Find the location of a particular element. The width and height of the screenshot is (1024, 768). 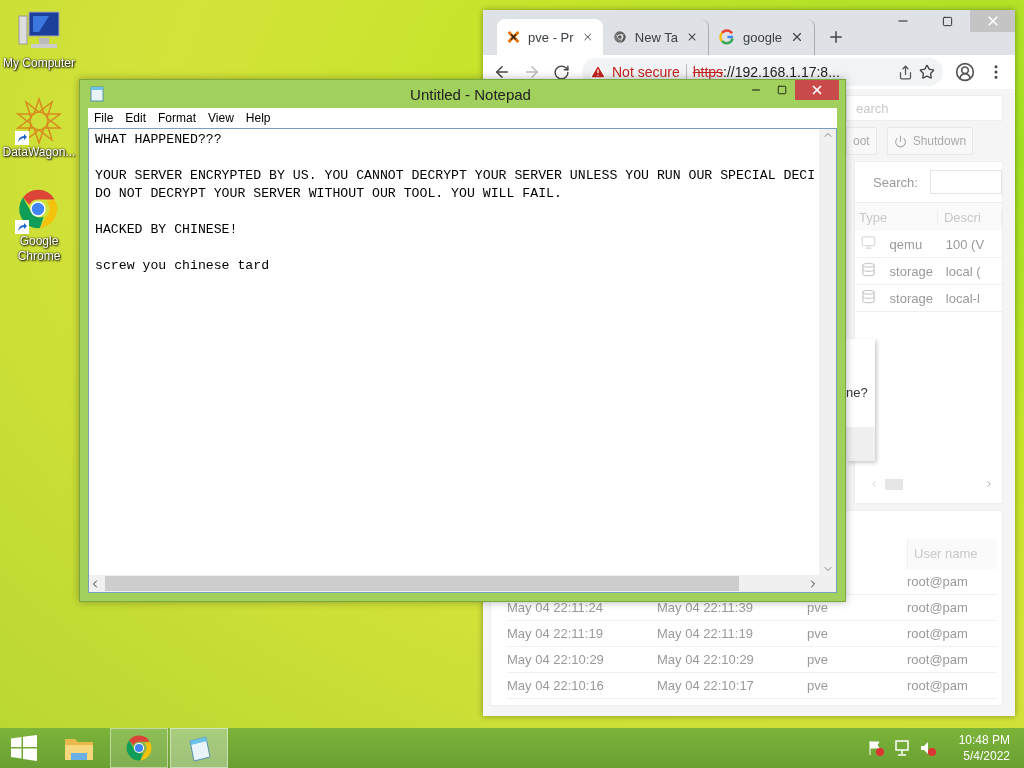

menu-item: View is located at coordinates (221, 118).